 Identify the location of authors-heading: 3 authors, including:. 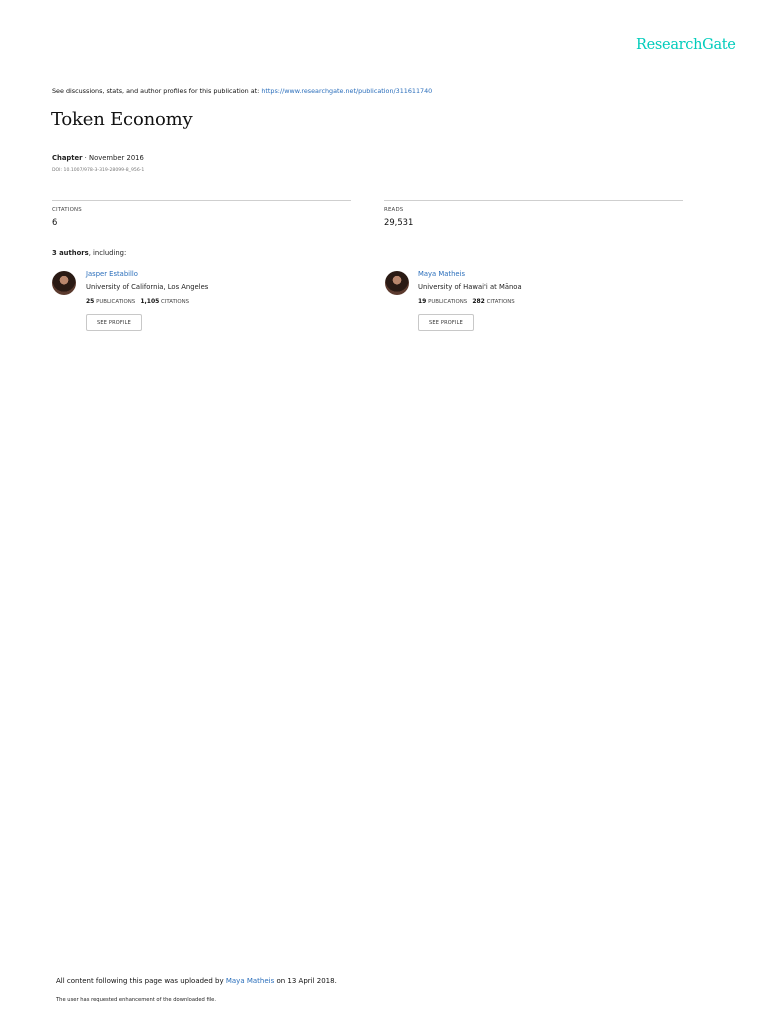
(89, 253).